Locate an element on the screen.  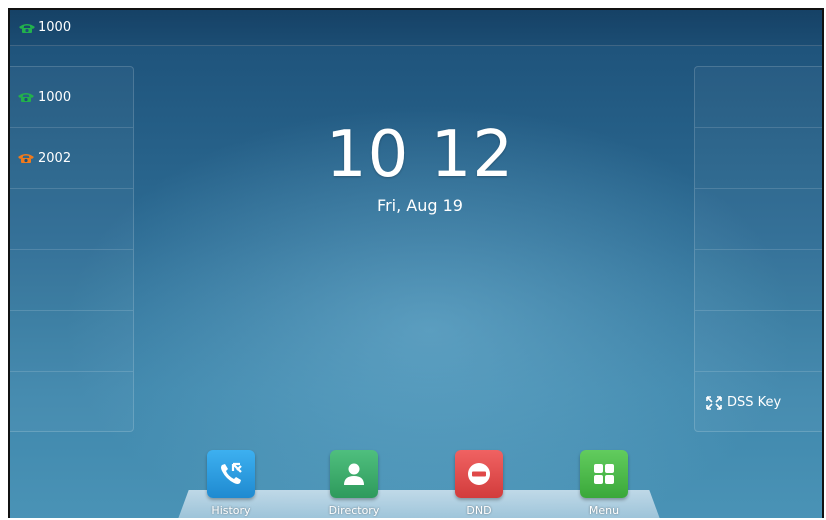
left-line-keys-panel: 1000 2002 is located at coordinates (72, 249).